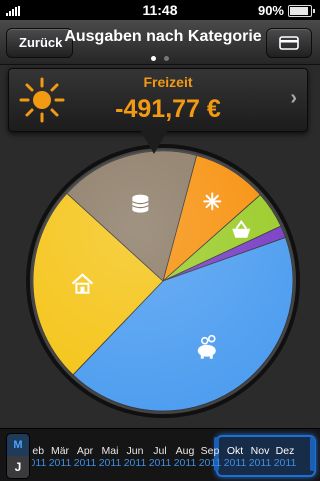 This screenshot has width=320, height=481. Describe the element at coordinates (168, 82) in the screenshot. I see `category-name: Freizeit` at that location.